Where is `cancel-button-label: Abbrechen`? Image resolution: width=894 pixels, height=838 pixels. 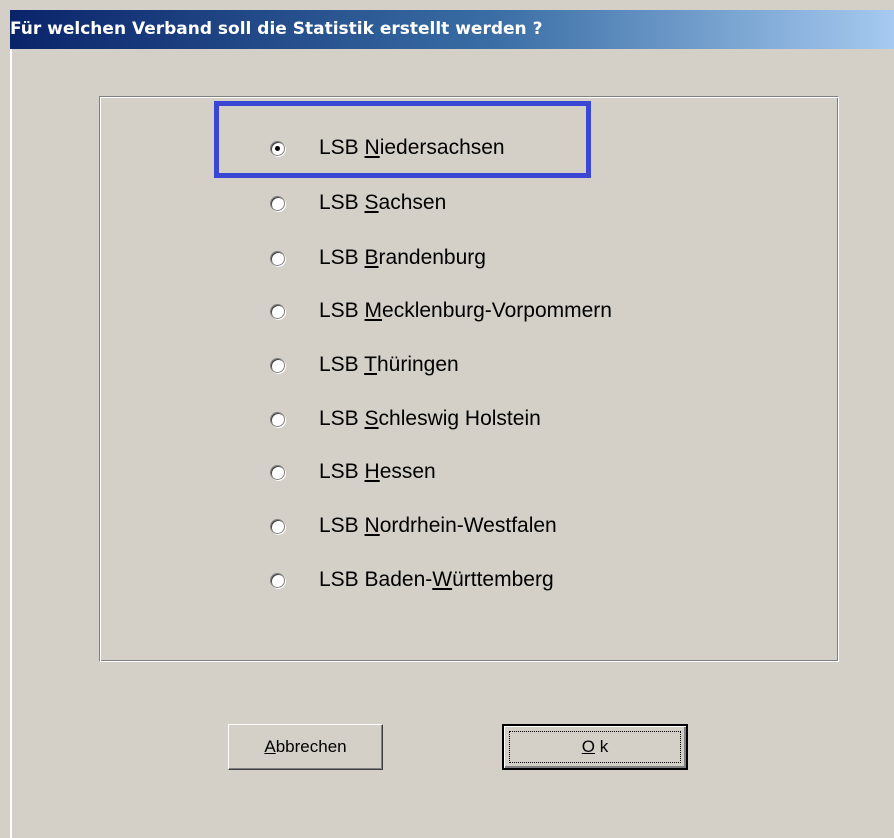
cancel-button-label: Abbrechen is located at coordinates (305, 746).